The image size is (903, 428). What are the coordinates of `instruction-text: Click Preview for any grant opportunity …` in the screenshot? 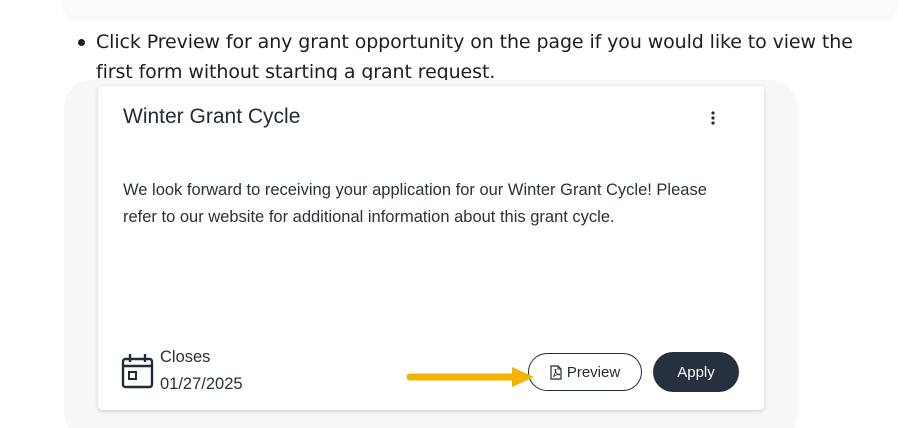 It's located at (474, 57).